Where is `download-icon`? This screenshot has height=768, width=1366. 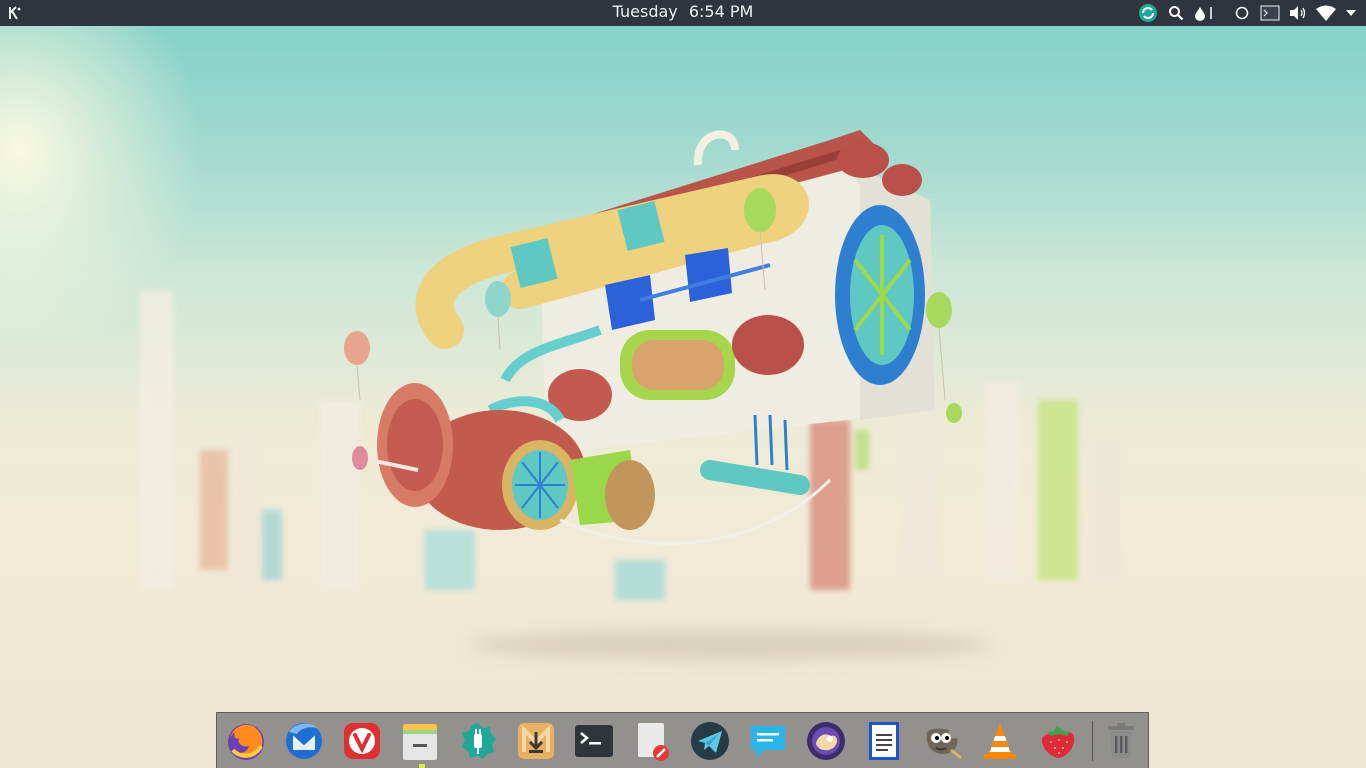
download-icon is located at coordinates (536, 741).